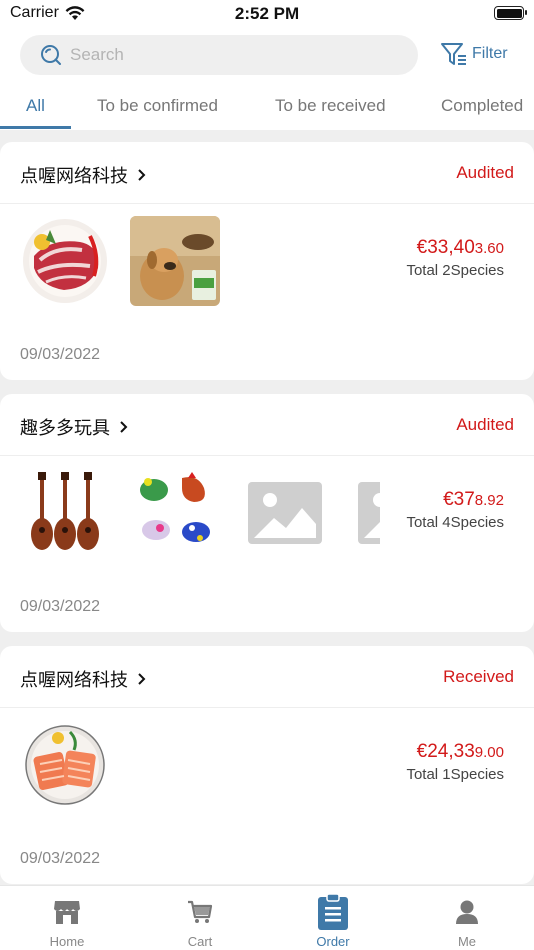  I want to click on tab-cart: Cart, so click(200, 922).